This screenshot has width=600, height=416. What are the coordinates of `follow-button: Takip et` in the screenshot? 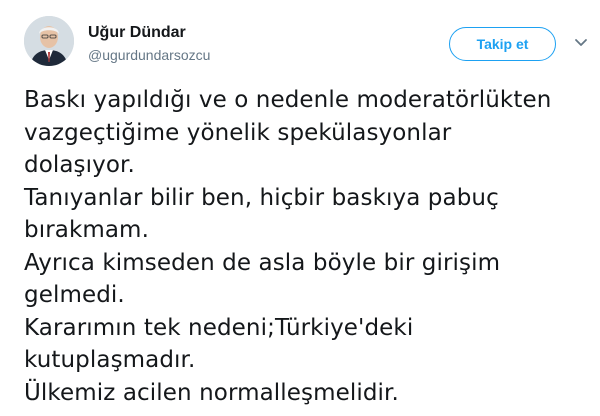 It's located at (502, 44).